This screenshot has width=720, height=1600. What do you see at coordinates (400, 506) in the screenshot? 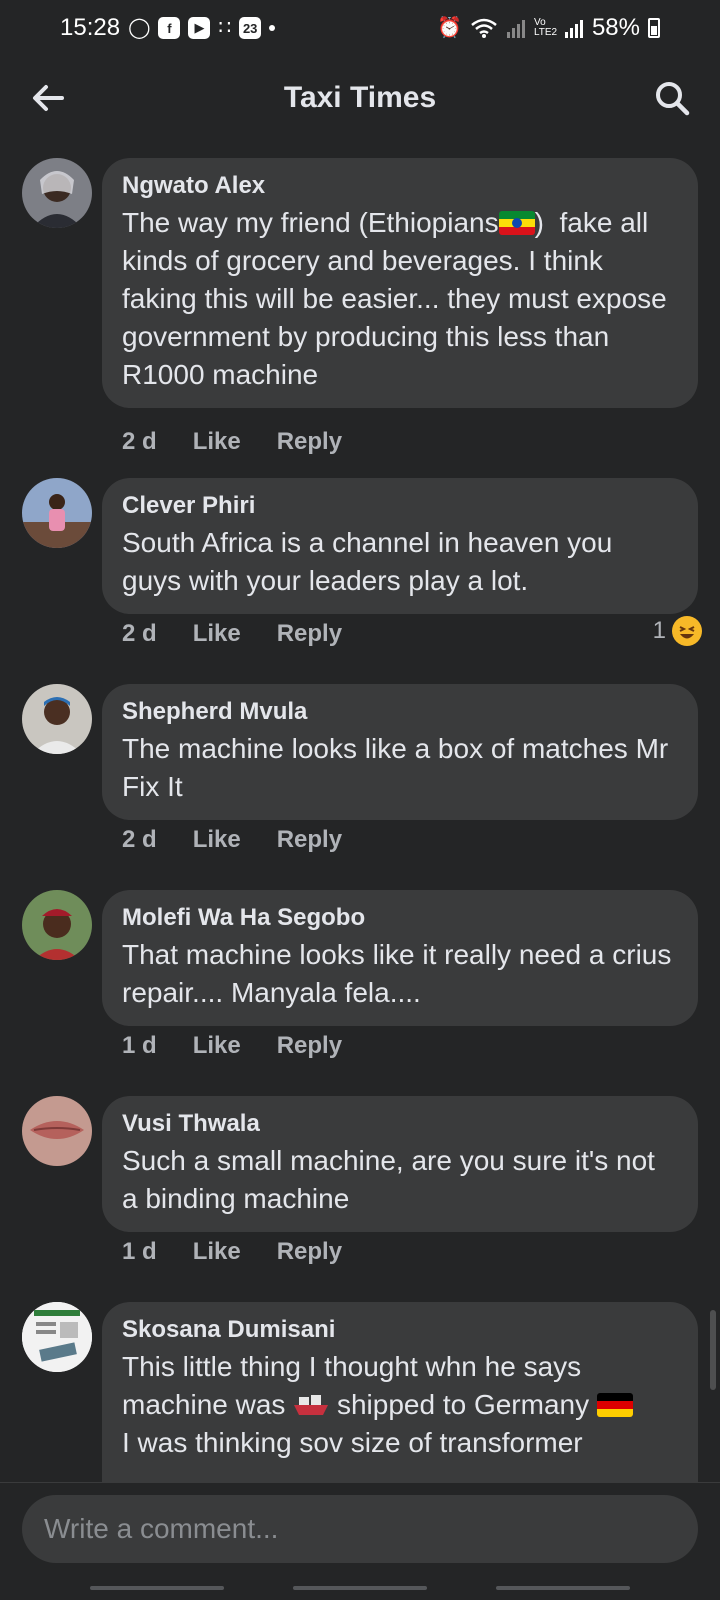
I see `comment-author: Clever Phiri` at bounding box center [400, 506].